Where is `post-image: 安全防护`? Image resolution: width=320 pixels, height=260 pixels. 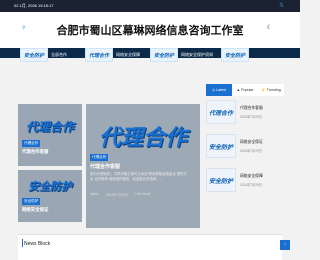 post-image: 安全防护 is located at coordinates (50, 187).